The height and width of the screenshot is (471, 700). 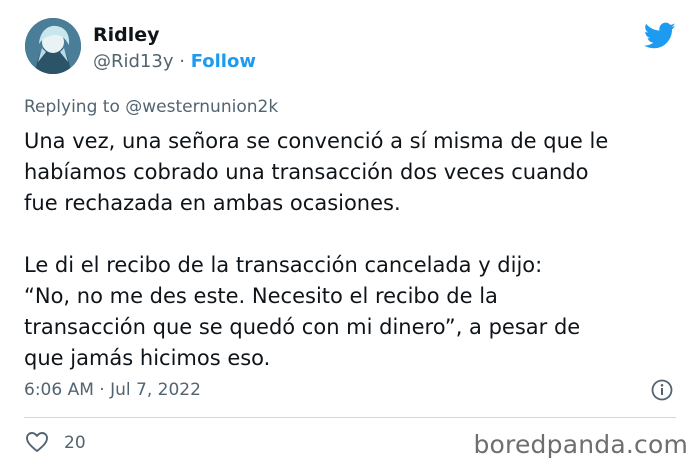 What do you see at coordinates (350, 417) in the screenshot?
I see `divider` at bounding box center [350, 417].